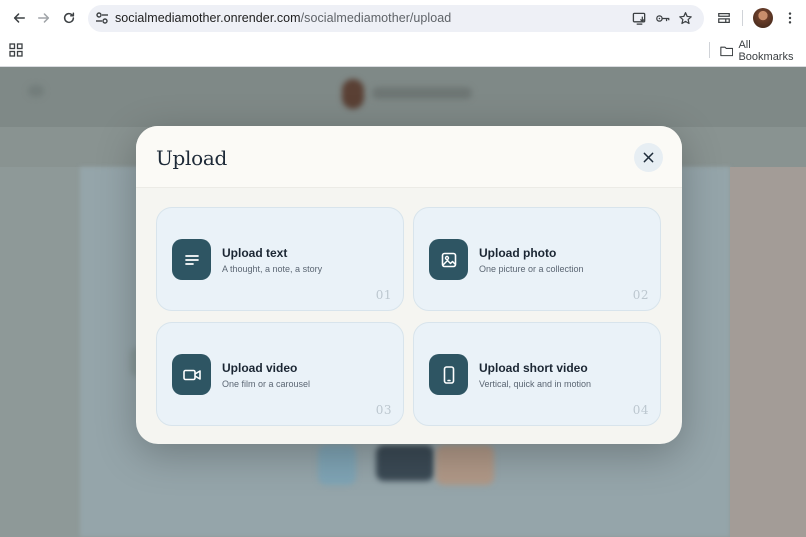  Describe the element at coordinates (191, 259) in the screenshot. I see `text-lines-icon` at that location.